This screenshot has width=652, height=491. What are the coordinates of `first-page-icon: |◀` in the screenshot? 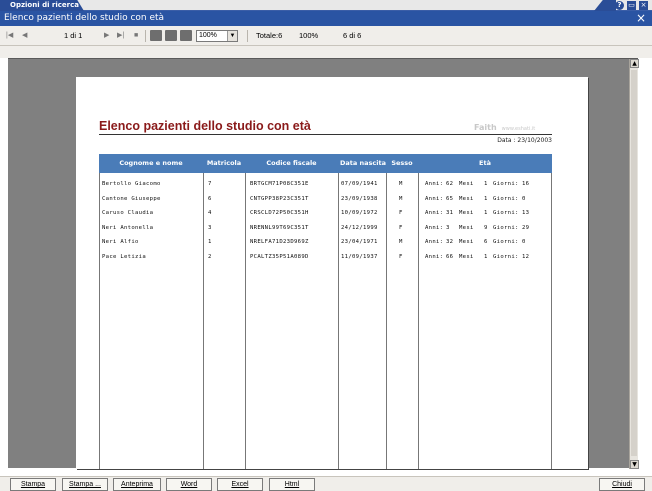 It's located at (9, 36).